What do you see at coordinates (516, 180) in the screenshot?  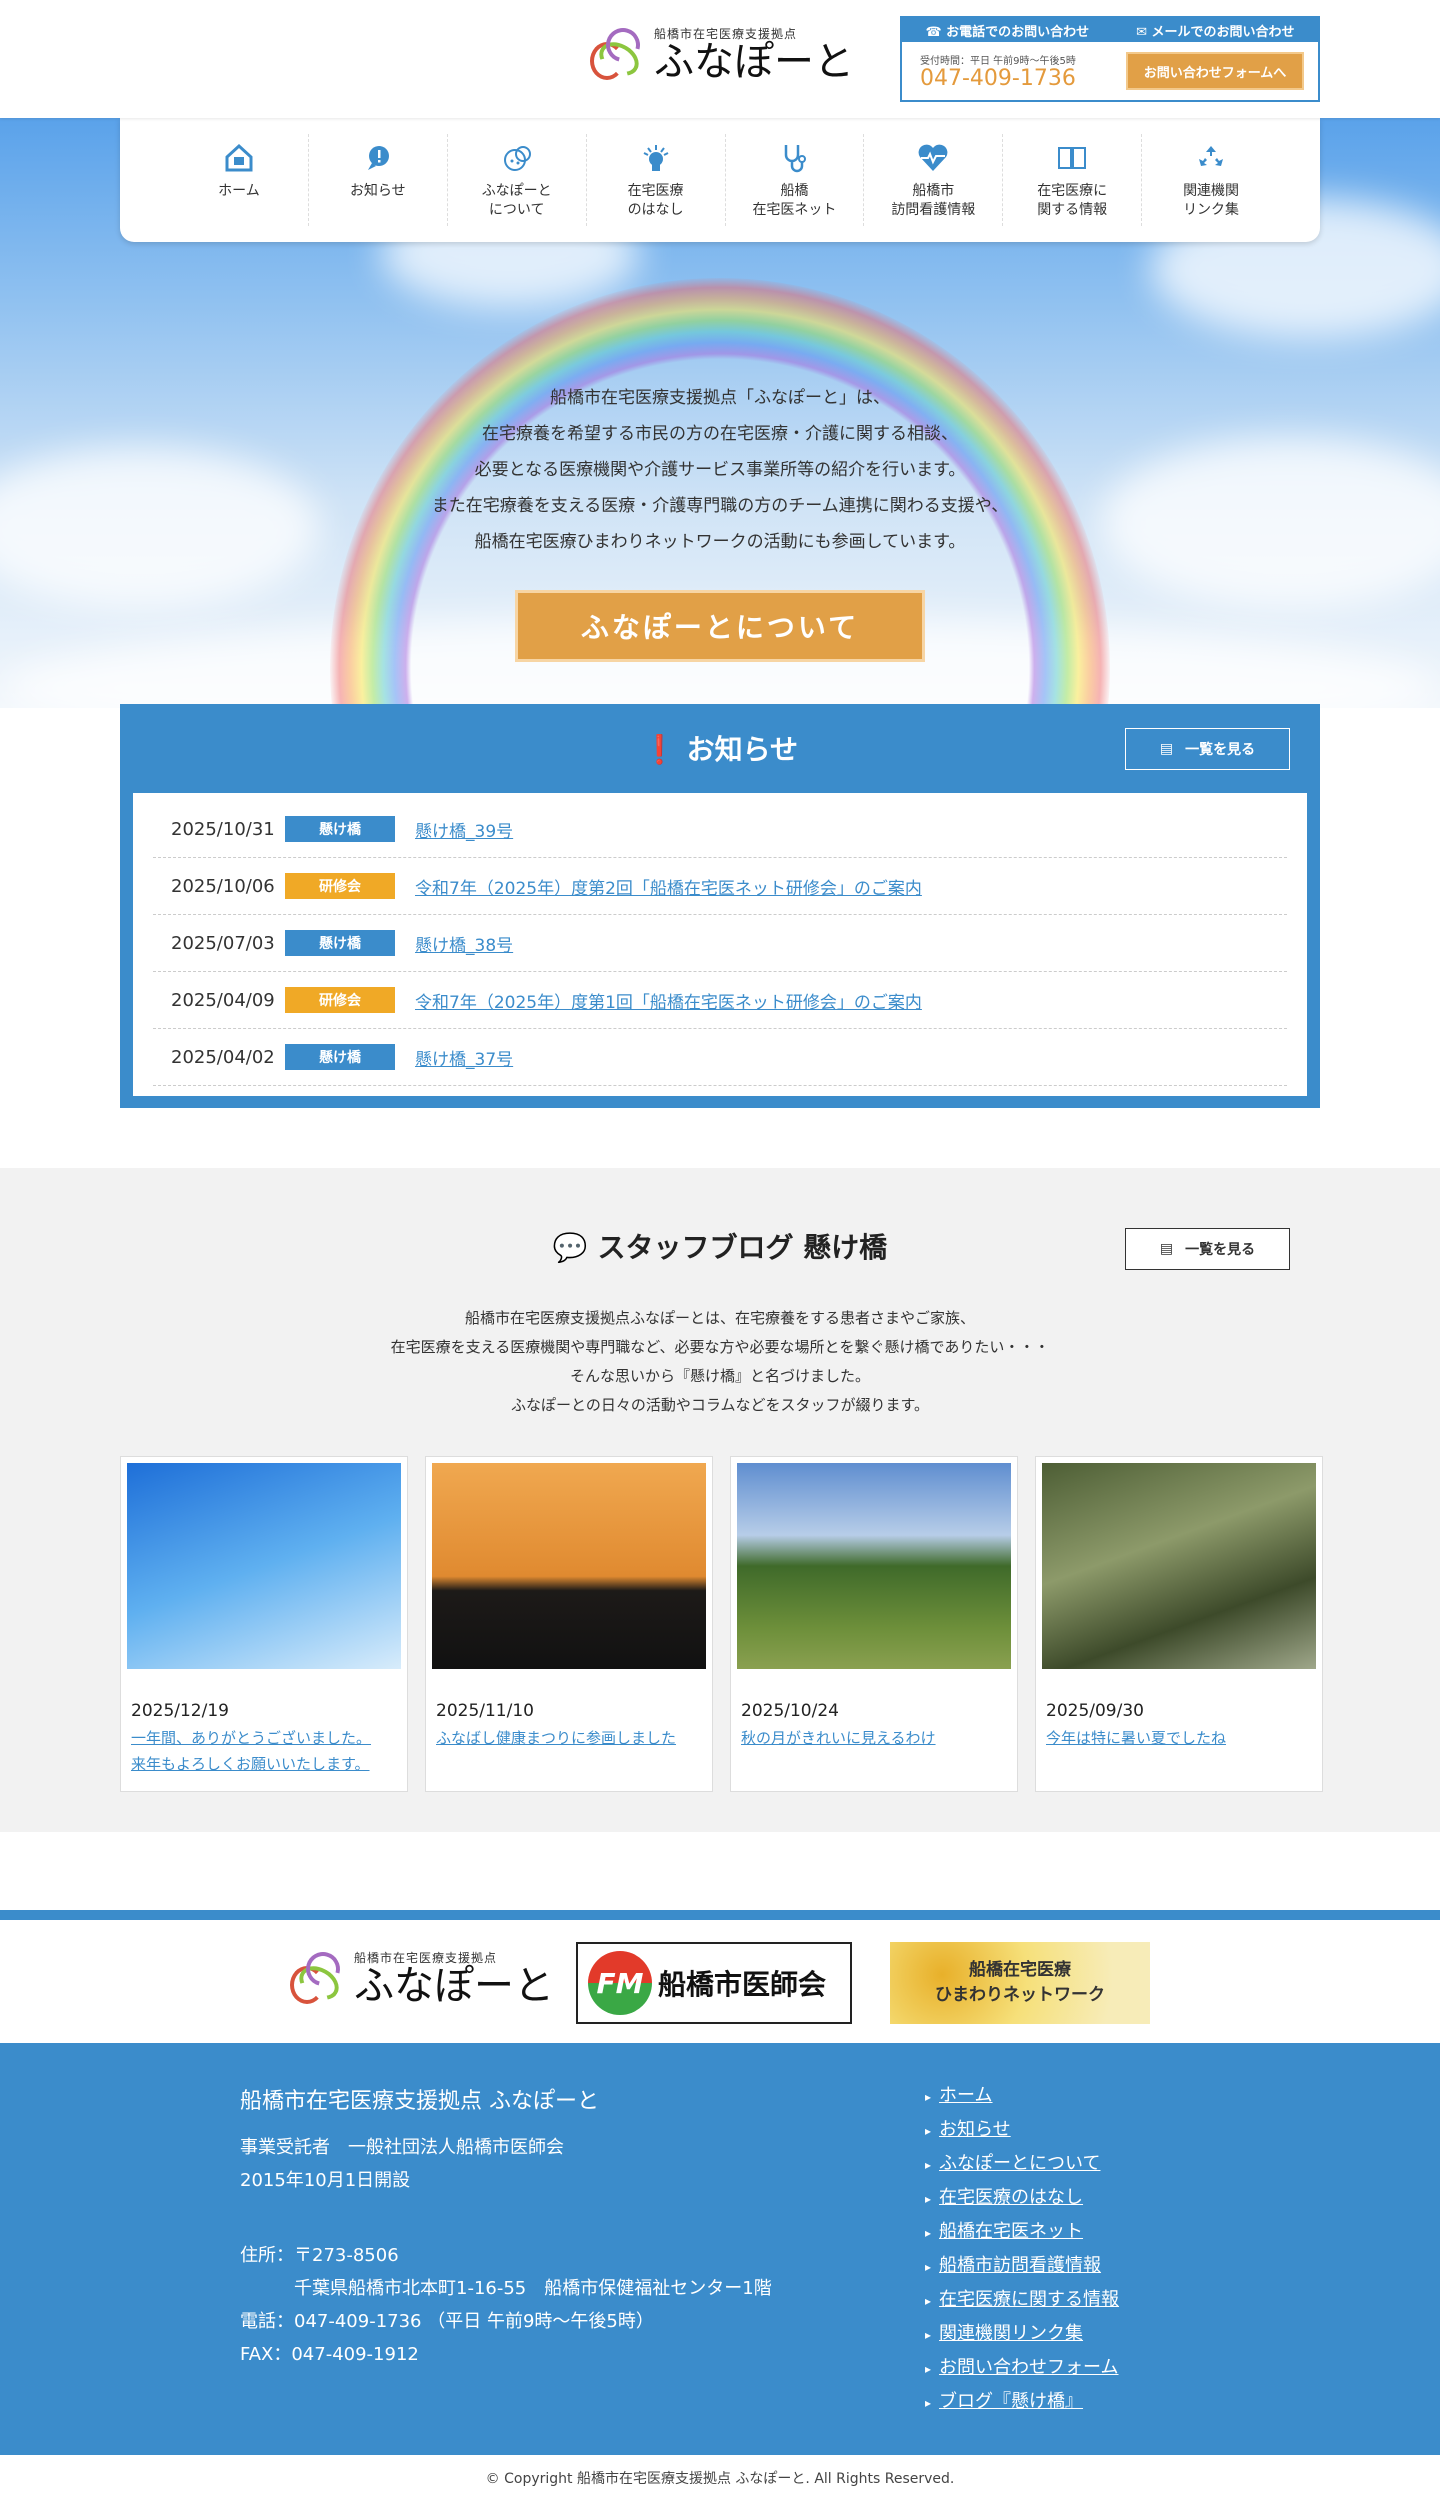 I see `nav-item: ふなぽーと について` at bounding box center [516, 180].